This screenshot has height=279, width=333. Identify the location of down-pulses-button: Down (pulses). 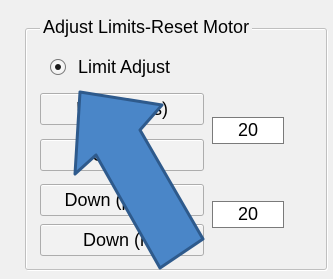
(122, 200).